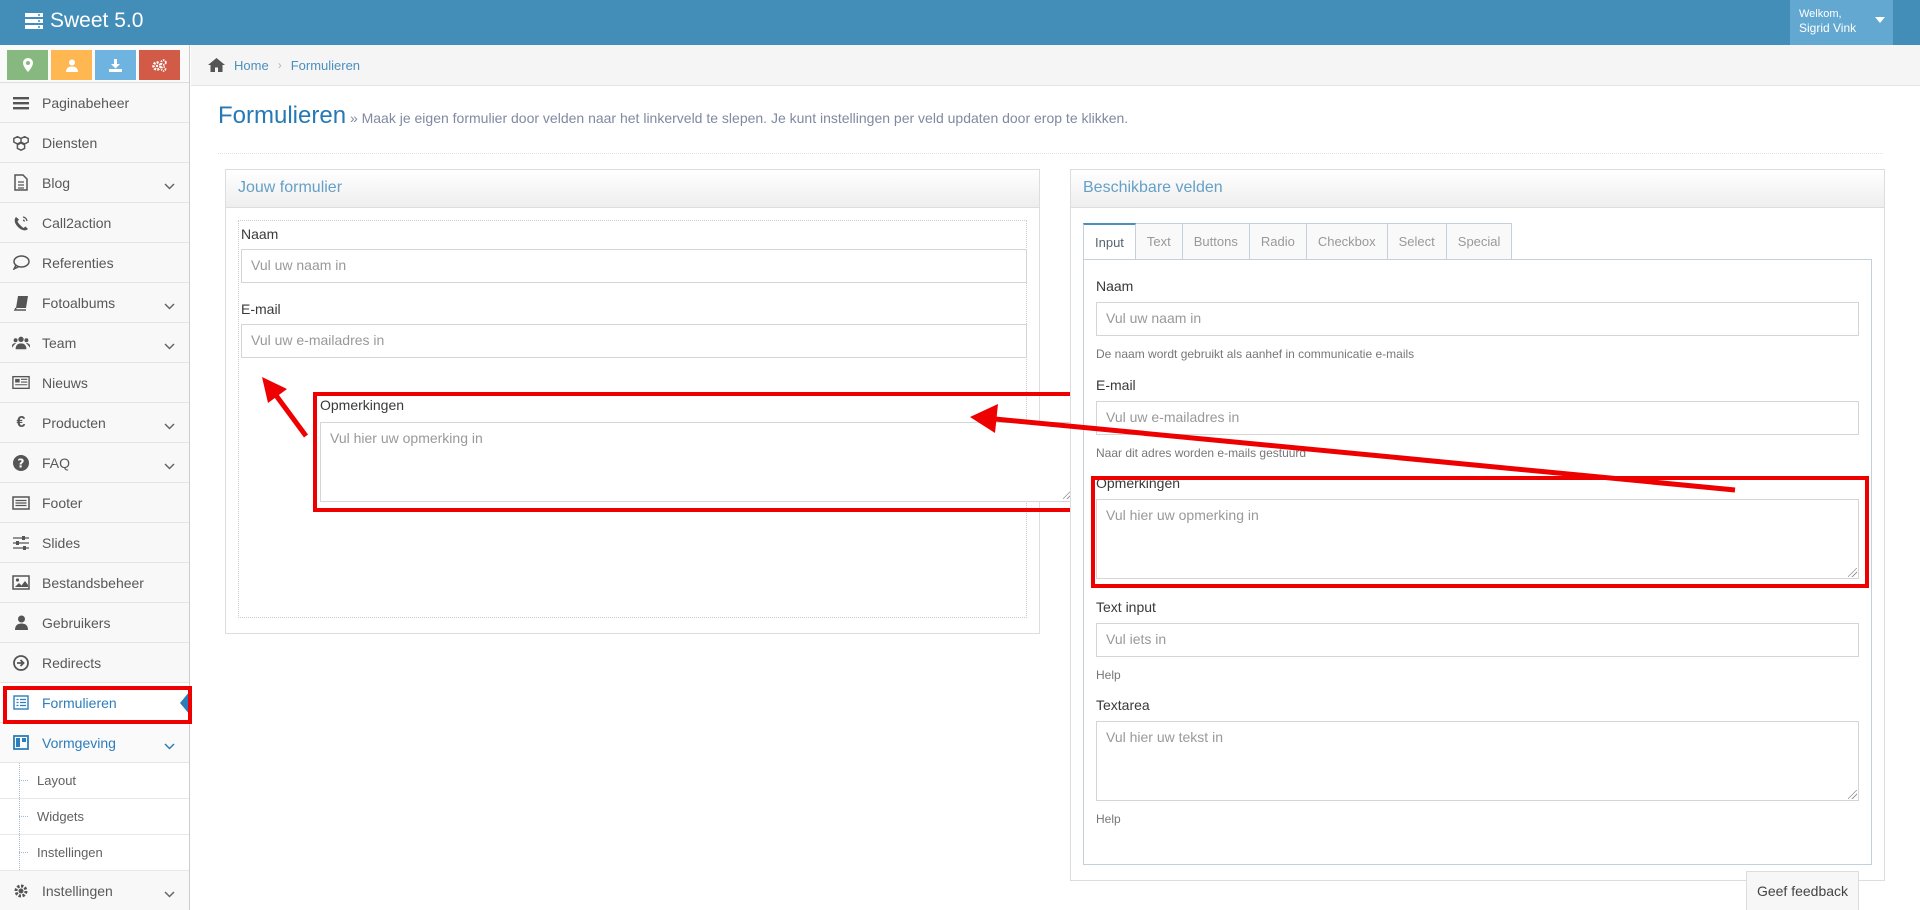 The image size is (1920, 910). Describe the element at coordinates (261, 309) in the screenshot. I see `form-field-email-label: E-mail` at that location.